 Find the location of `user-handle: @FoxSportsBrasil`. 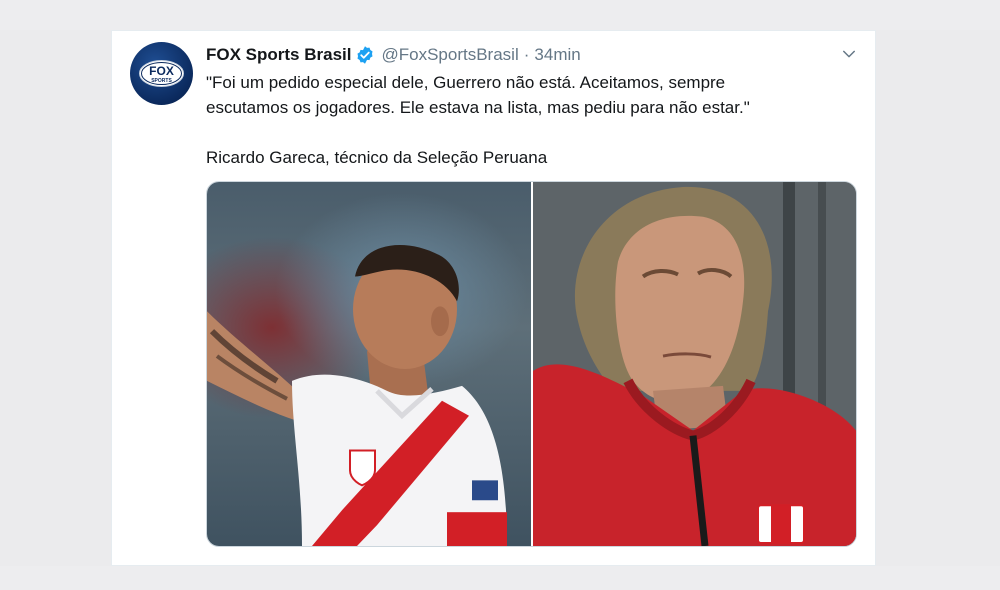

user-handle: @FoxSportsBrasil is located at coordinates (449, 55).